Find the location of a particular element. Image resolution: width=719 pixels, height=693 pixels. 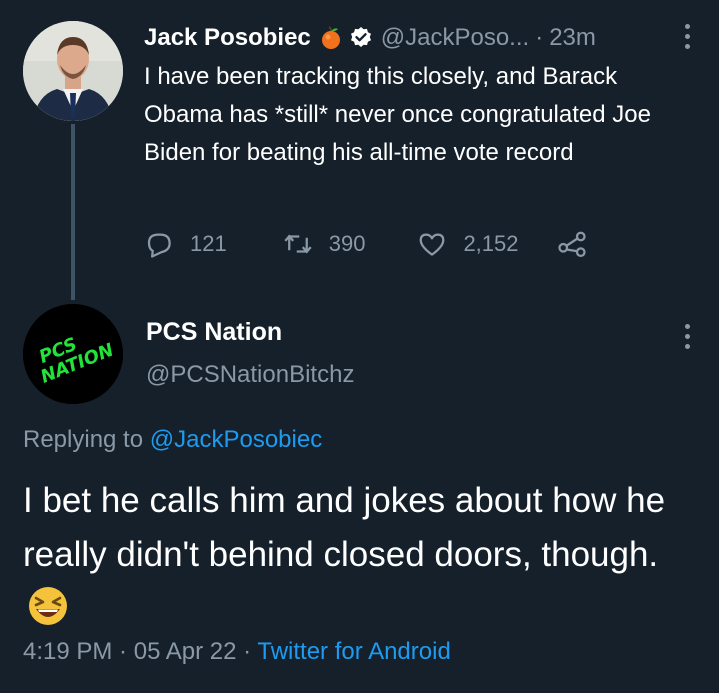

avatar-jack-posobiec is located at coordinates (73, 71).